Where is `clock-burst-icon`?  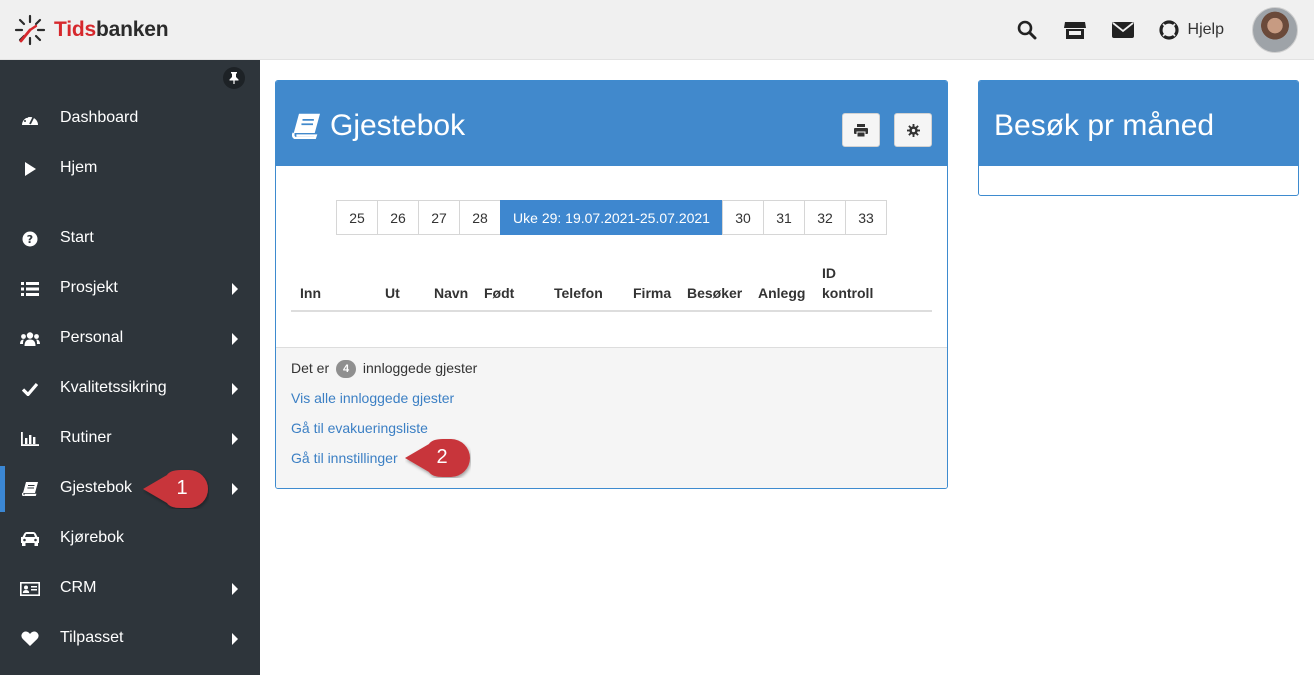 clock-burst-icon is located at coordinates (30, 30).